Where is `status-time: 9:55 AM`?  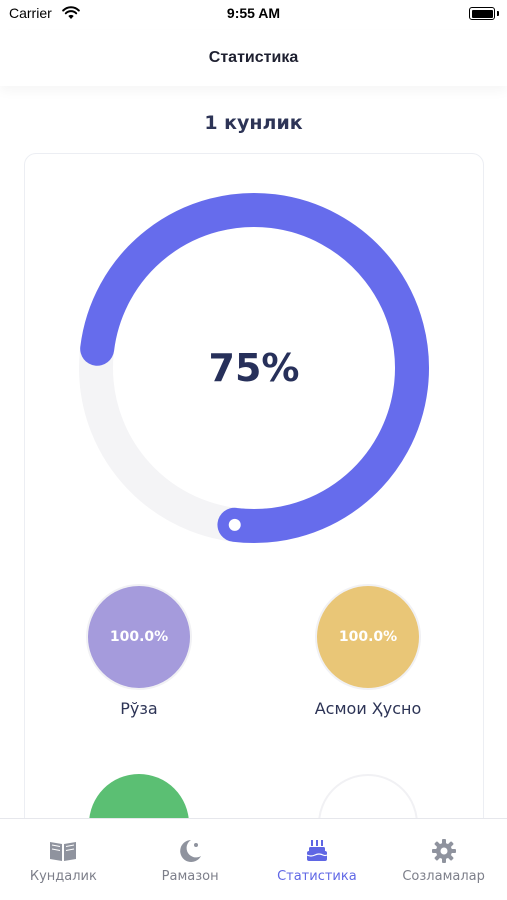 status-time: 9:55 AM is located at coordinates (253, 13).